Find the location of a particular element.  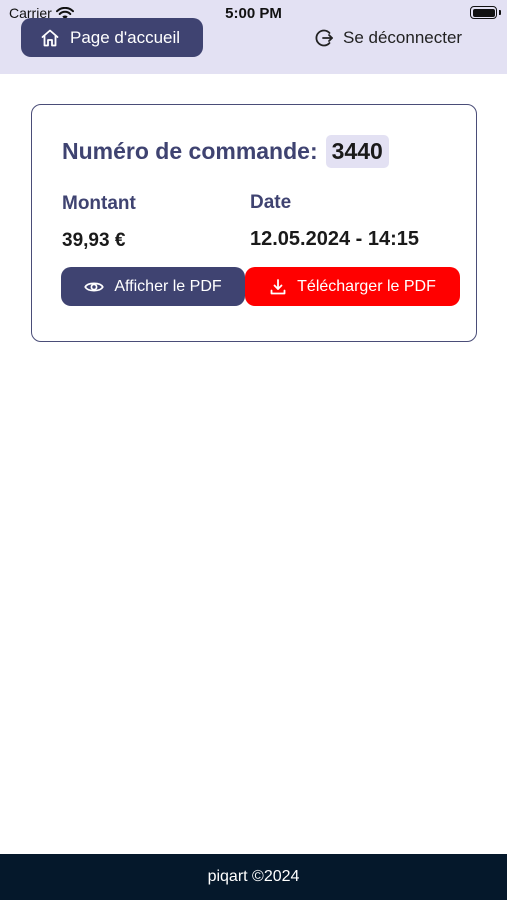

logout-button-label: Se déconnecter is located at coordinates (403, 37).